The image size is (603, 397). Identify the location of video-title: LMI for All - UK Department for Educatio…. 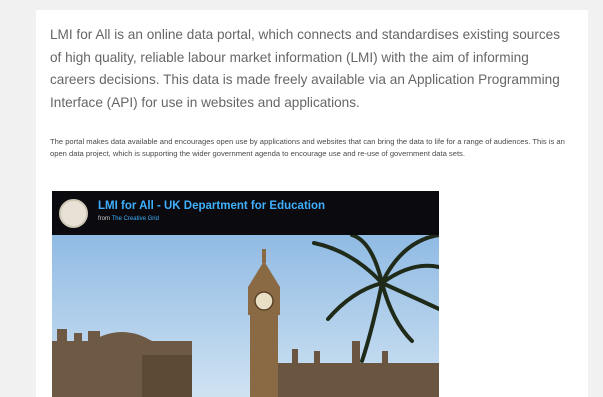
(211, 206).